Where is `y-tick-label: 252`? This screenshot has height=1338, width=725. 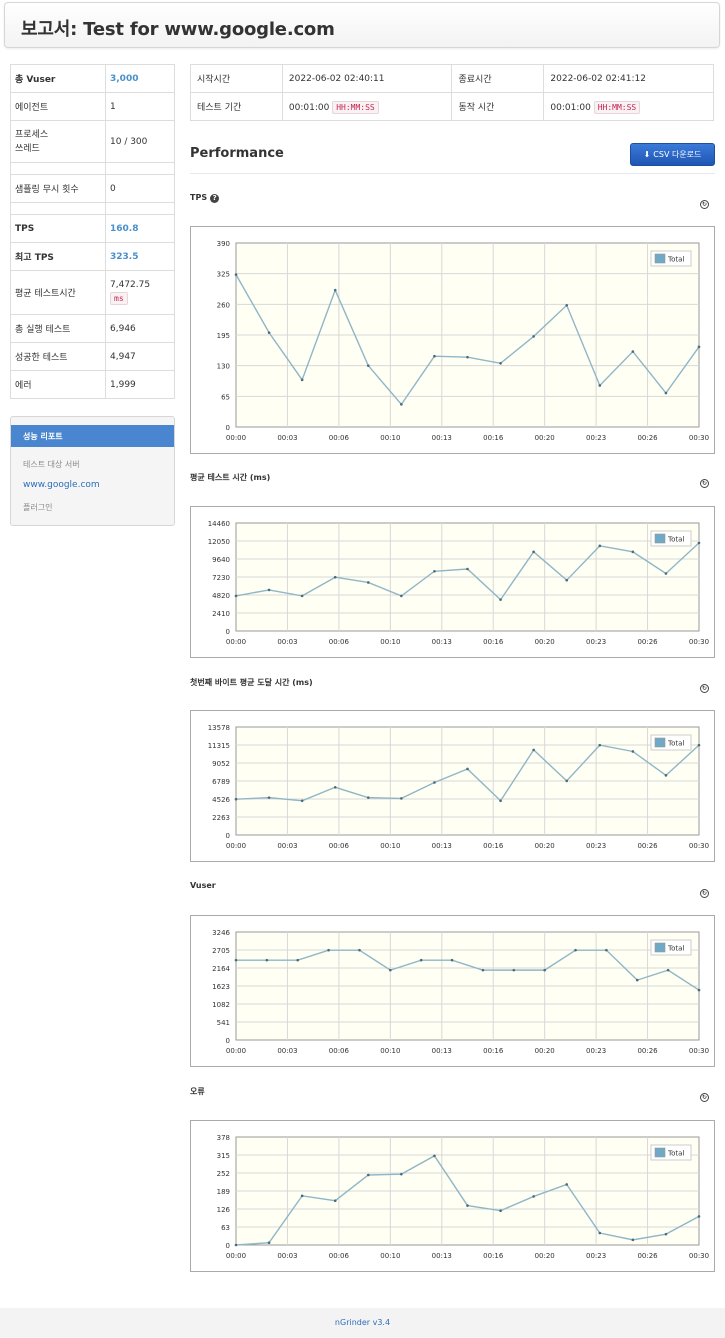 y-tick-label: 252 is located at coordinates (223, 1174).